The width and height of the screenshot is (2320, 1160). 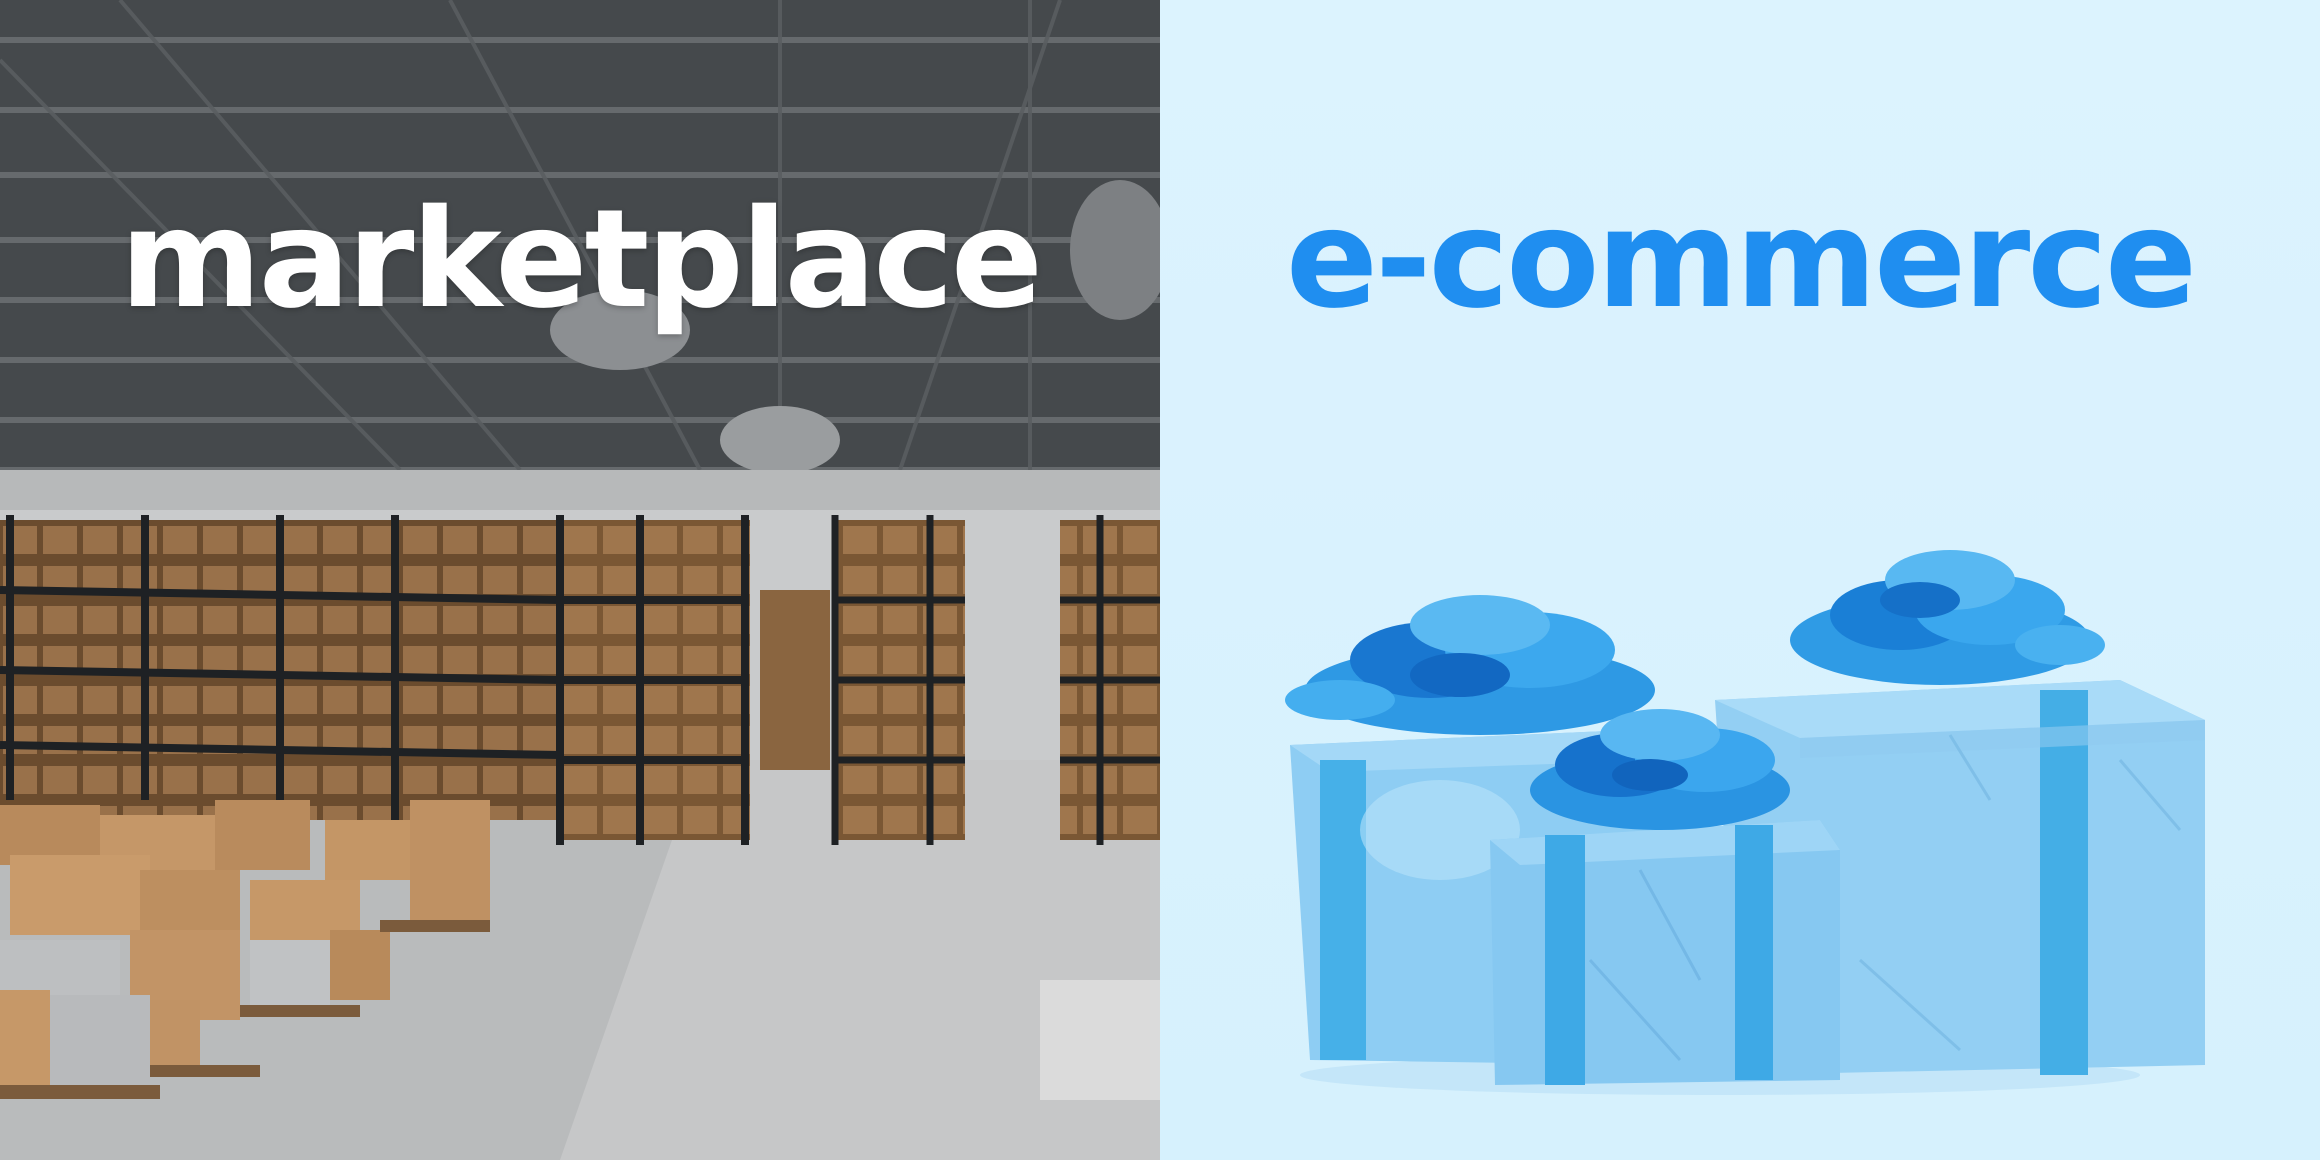 I want to click on large-bow, so click(x=1947, y=617).